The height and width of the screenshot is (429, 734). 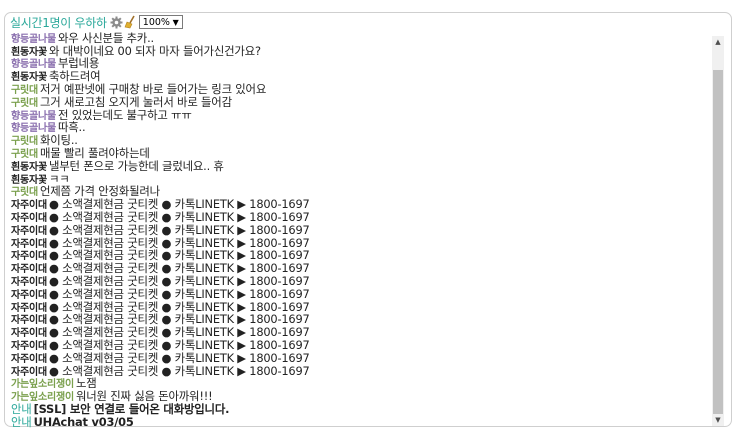 I want to click on scroll-thumb, so click(x=718, y=242).